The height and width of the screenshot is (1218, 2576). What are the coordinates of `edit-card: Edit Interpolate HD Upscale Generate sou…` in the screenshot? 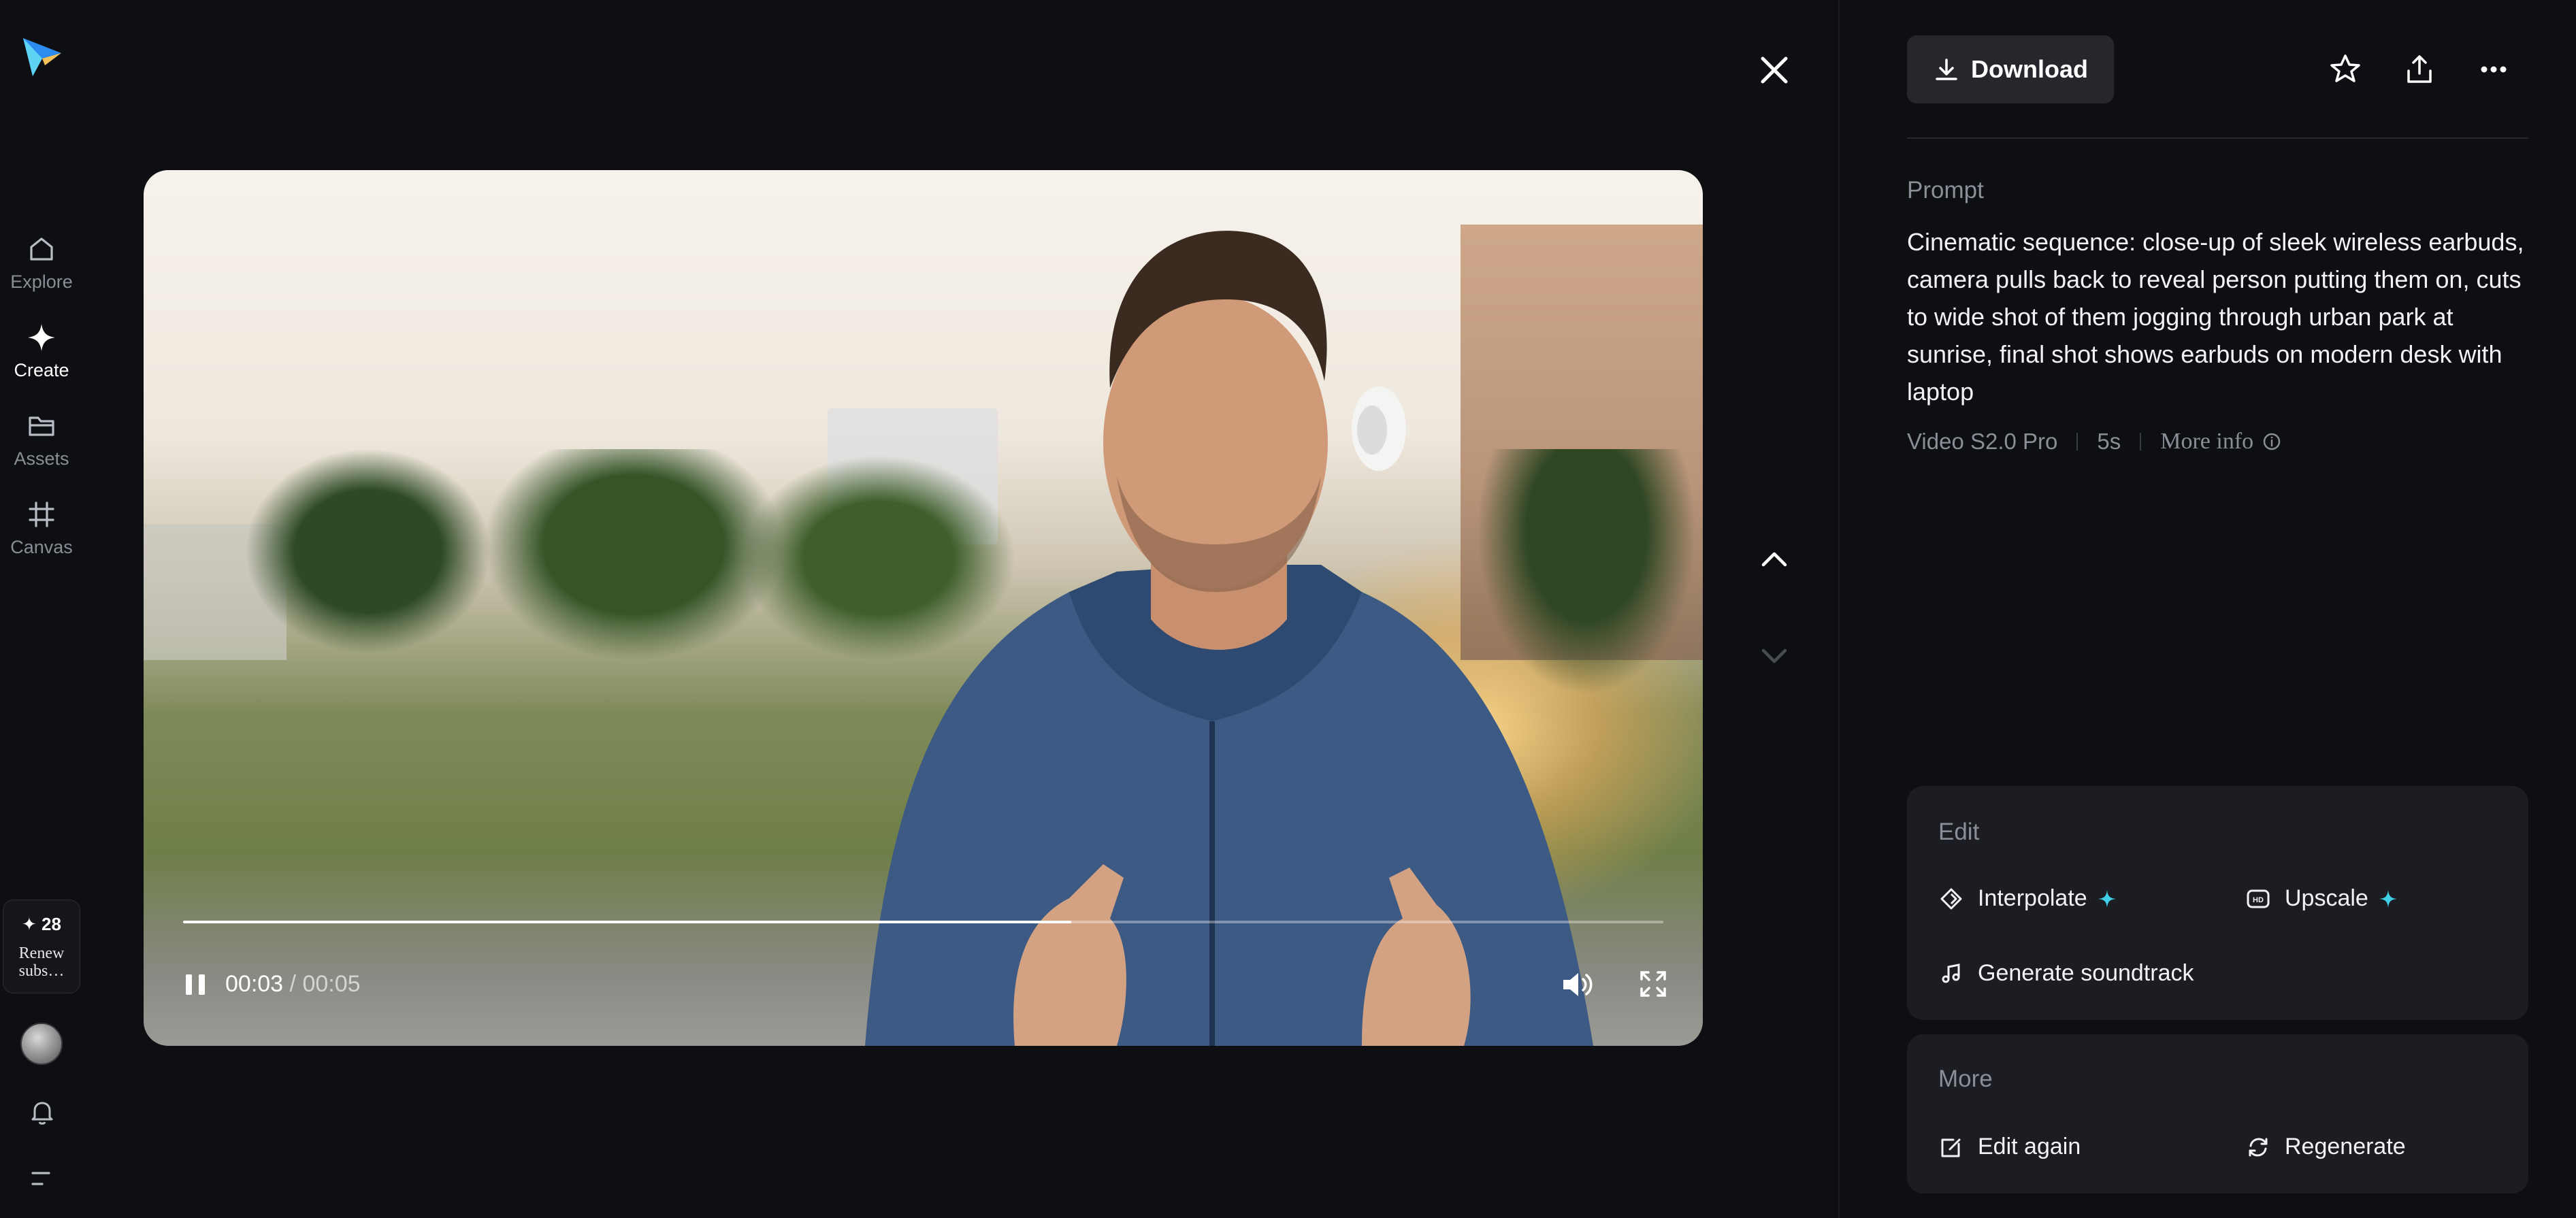 It's located at (2217, 903).